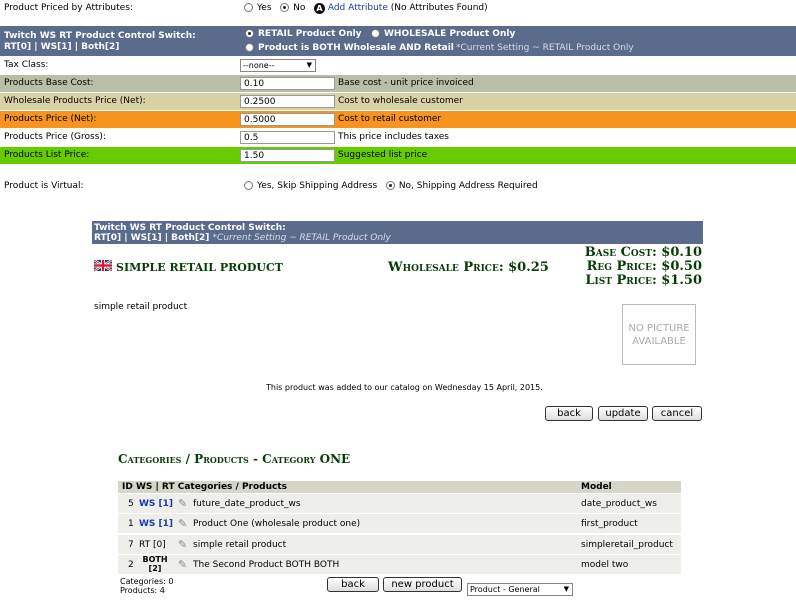 The width and height of the screenshot is (796, 600). I want to click on uk-flag-icon, so click(103, 266).